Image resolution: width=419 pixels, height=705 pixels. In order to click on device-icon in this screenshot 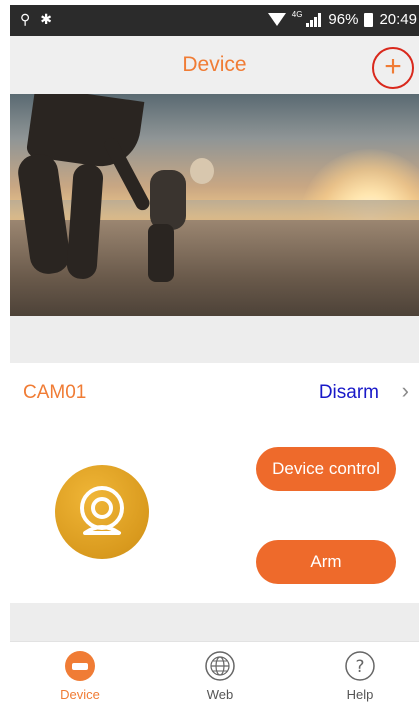, I will do `click(80, 666)`.